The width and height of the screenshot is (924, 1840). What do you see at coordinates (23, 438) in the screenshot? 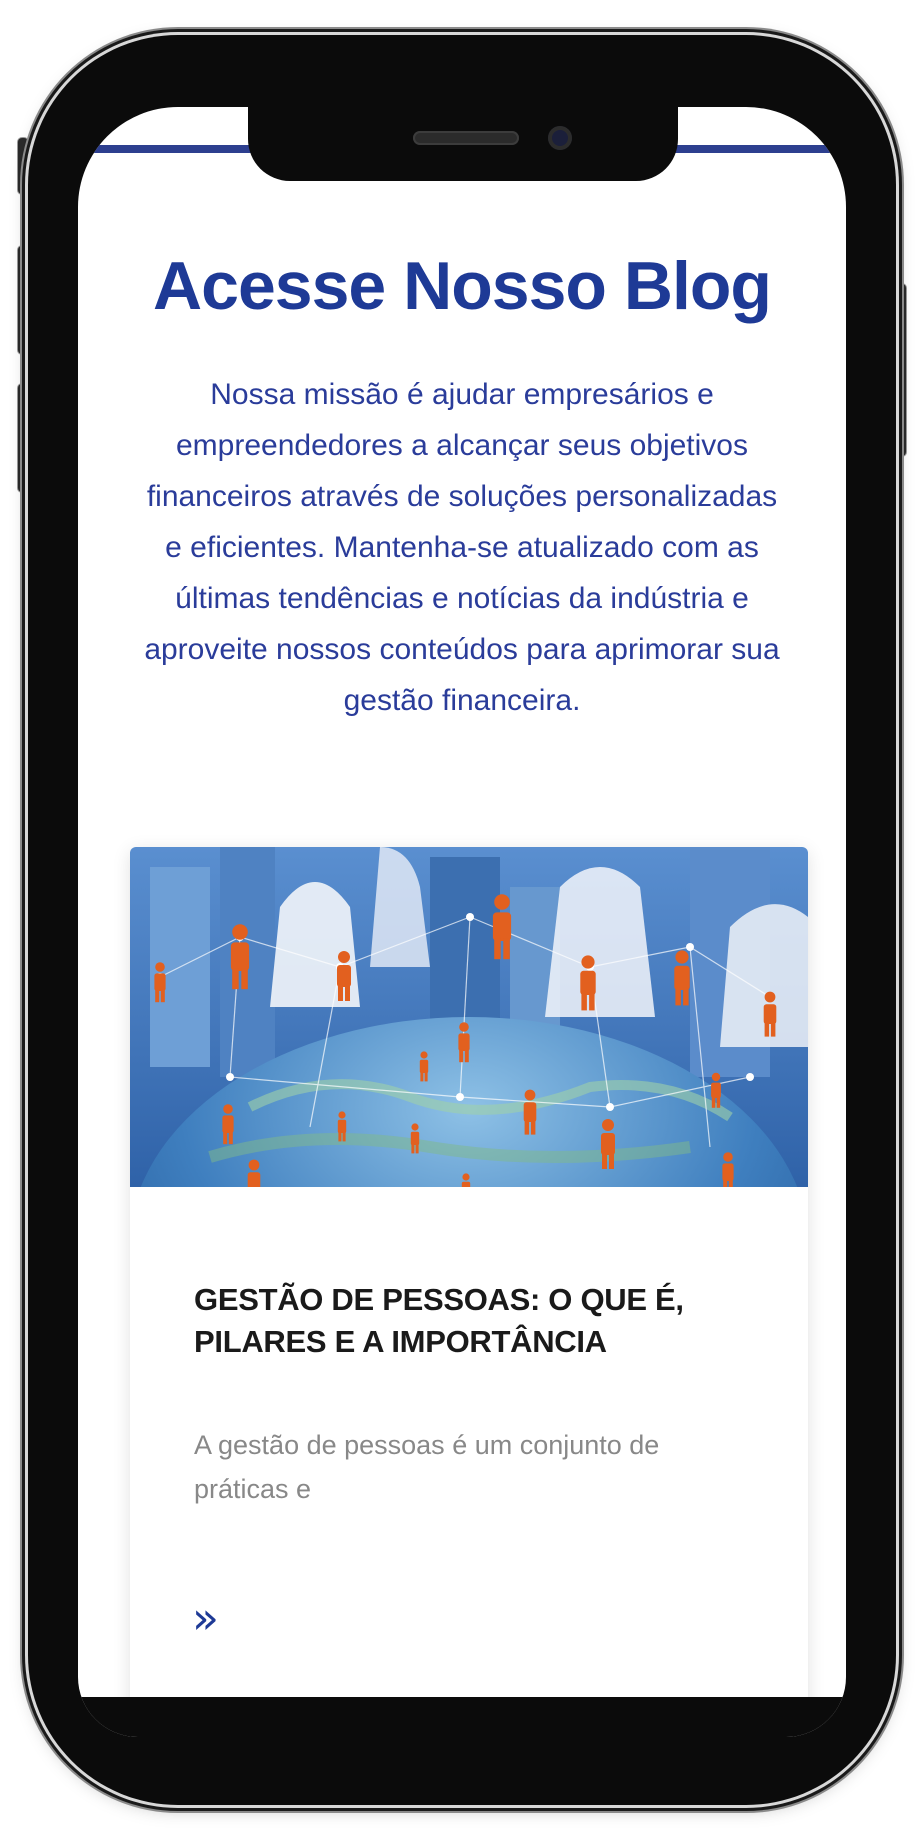
I see `volume-down-button` at bounding box center [23, 438].